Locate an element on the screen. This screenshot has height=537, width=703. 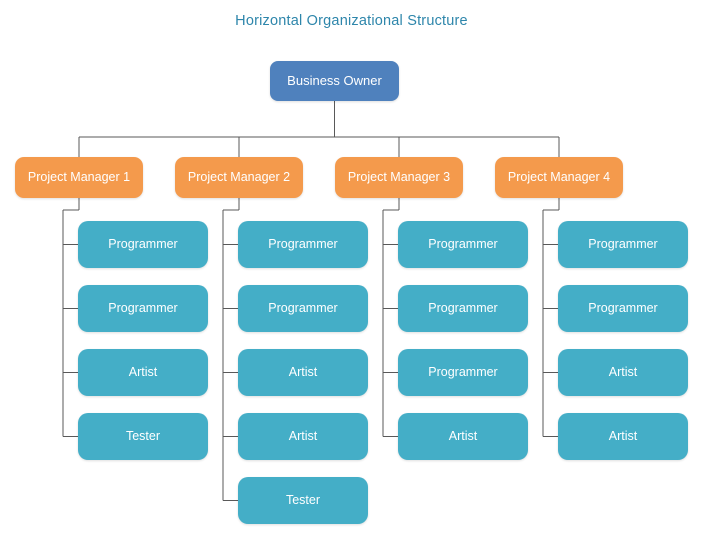
node-business-owner: Business Owner is located at coordinates (334, 81).